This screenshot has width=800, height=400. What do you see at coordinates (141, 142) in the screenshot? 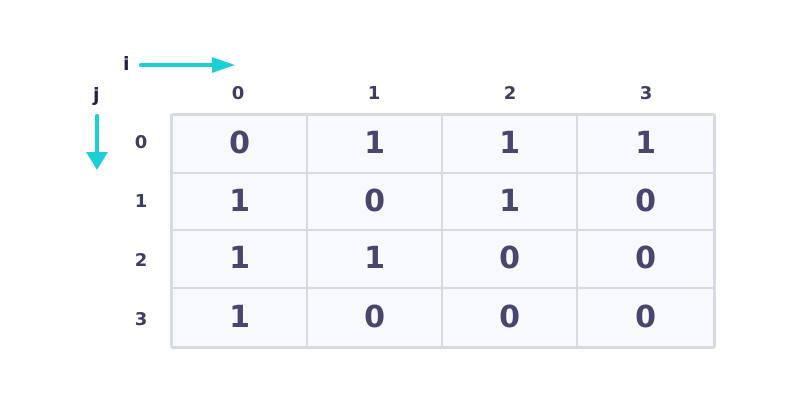
I see `row-header: 0` at bounding box center [141, 142].